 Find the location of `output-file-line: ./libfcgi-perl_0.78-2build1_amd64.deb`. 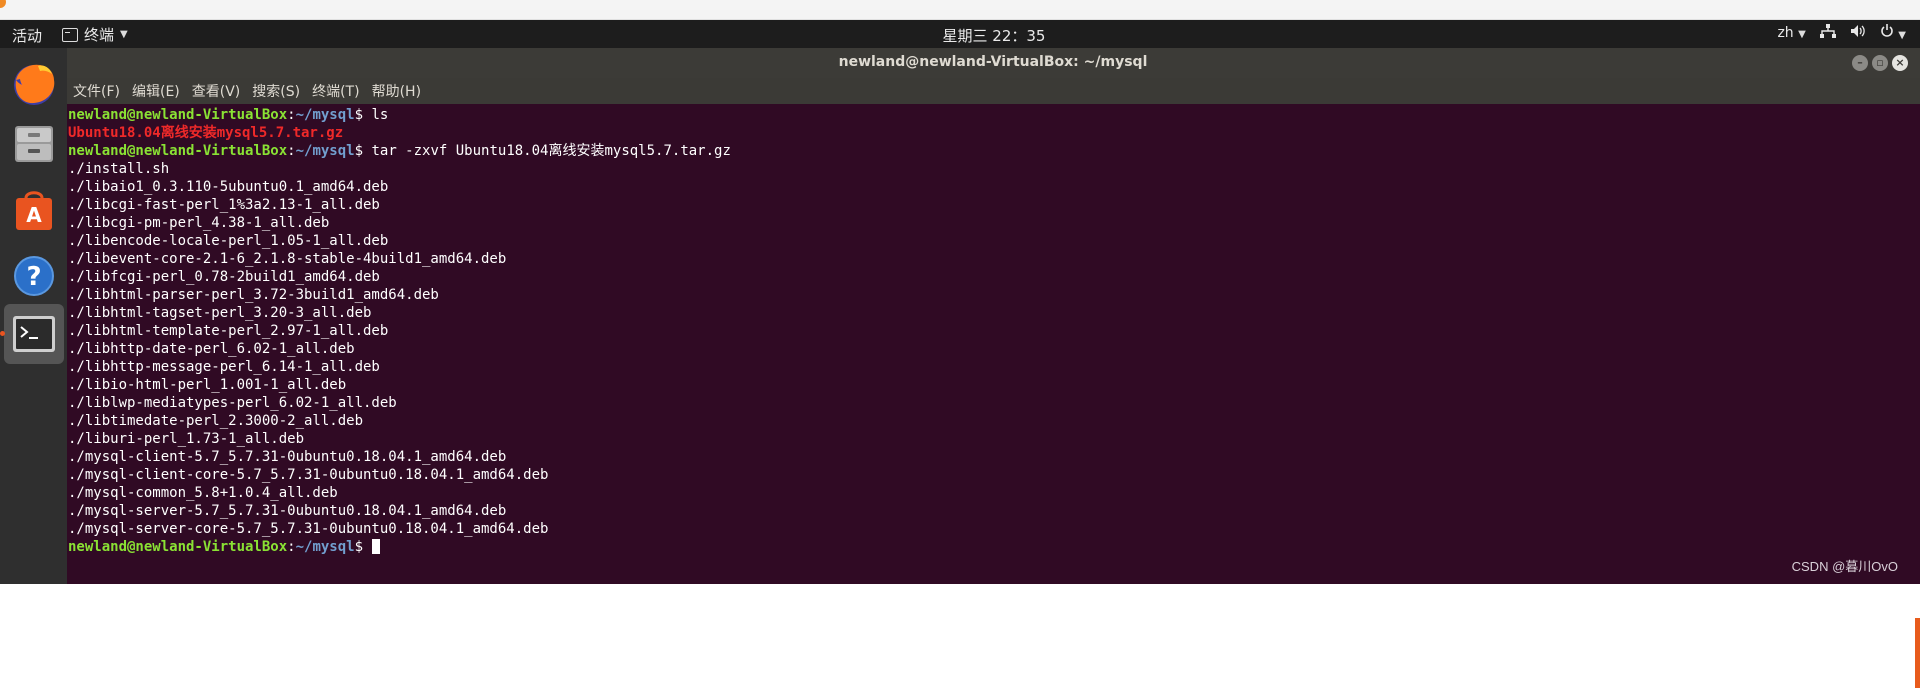

output-file-line: ./libfcgi-perl_0.78-2build1_amd64.deb is located at coordinates (224, 277).